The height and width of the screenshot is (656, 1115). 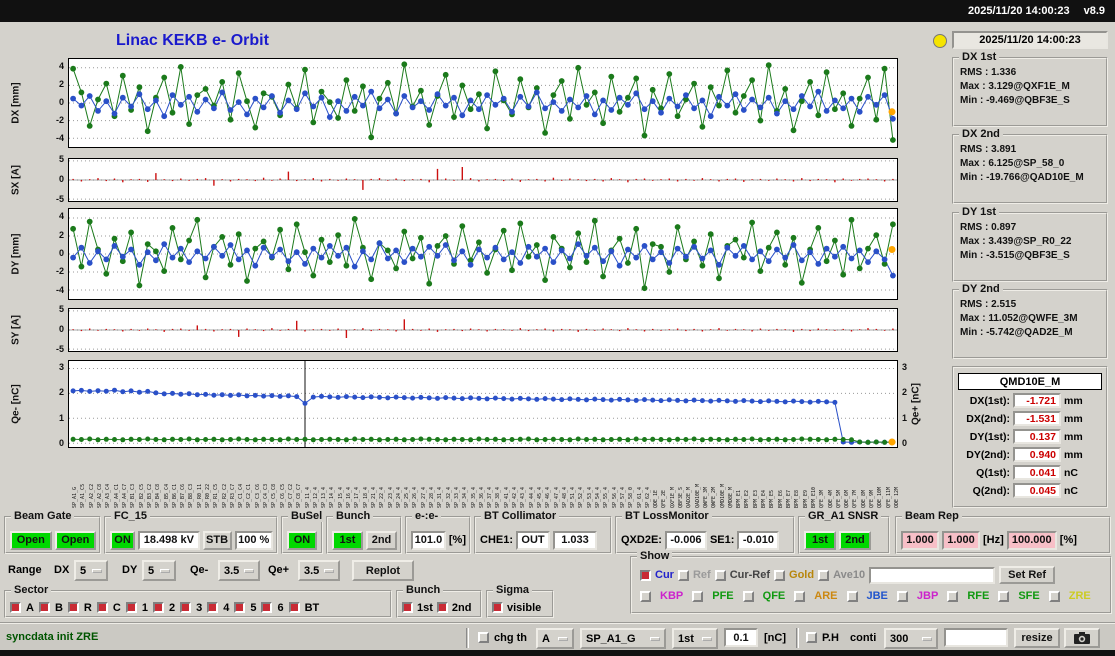 What do you see at coordinates (920, 540) in the screenshot?
I see `beam-rep-field-1: 1.000` at bounding box center [920, 540].